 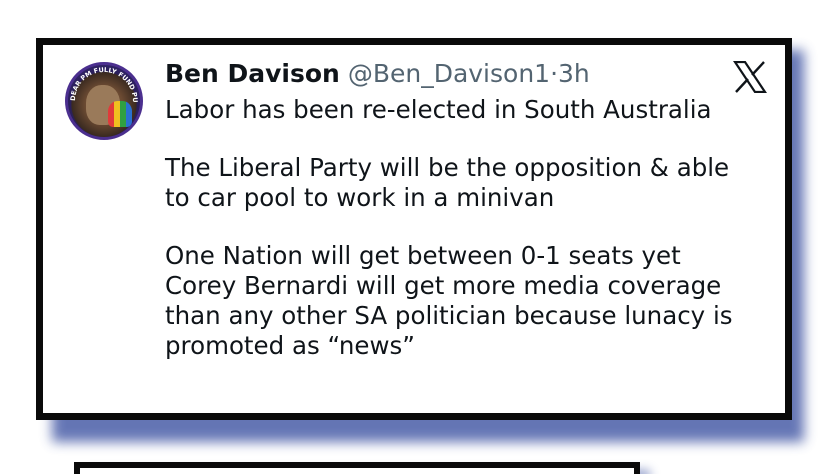 What do you see at coordinates (750, 77) in the screenshot?
I see `x-logo-icon` at bounding box center [750, 77].